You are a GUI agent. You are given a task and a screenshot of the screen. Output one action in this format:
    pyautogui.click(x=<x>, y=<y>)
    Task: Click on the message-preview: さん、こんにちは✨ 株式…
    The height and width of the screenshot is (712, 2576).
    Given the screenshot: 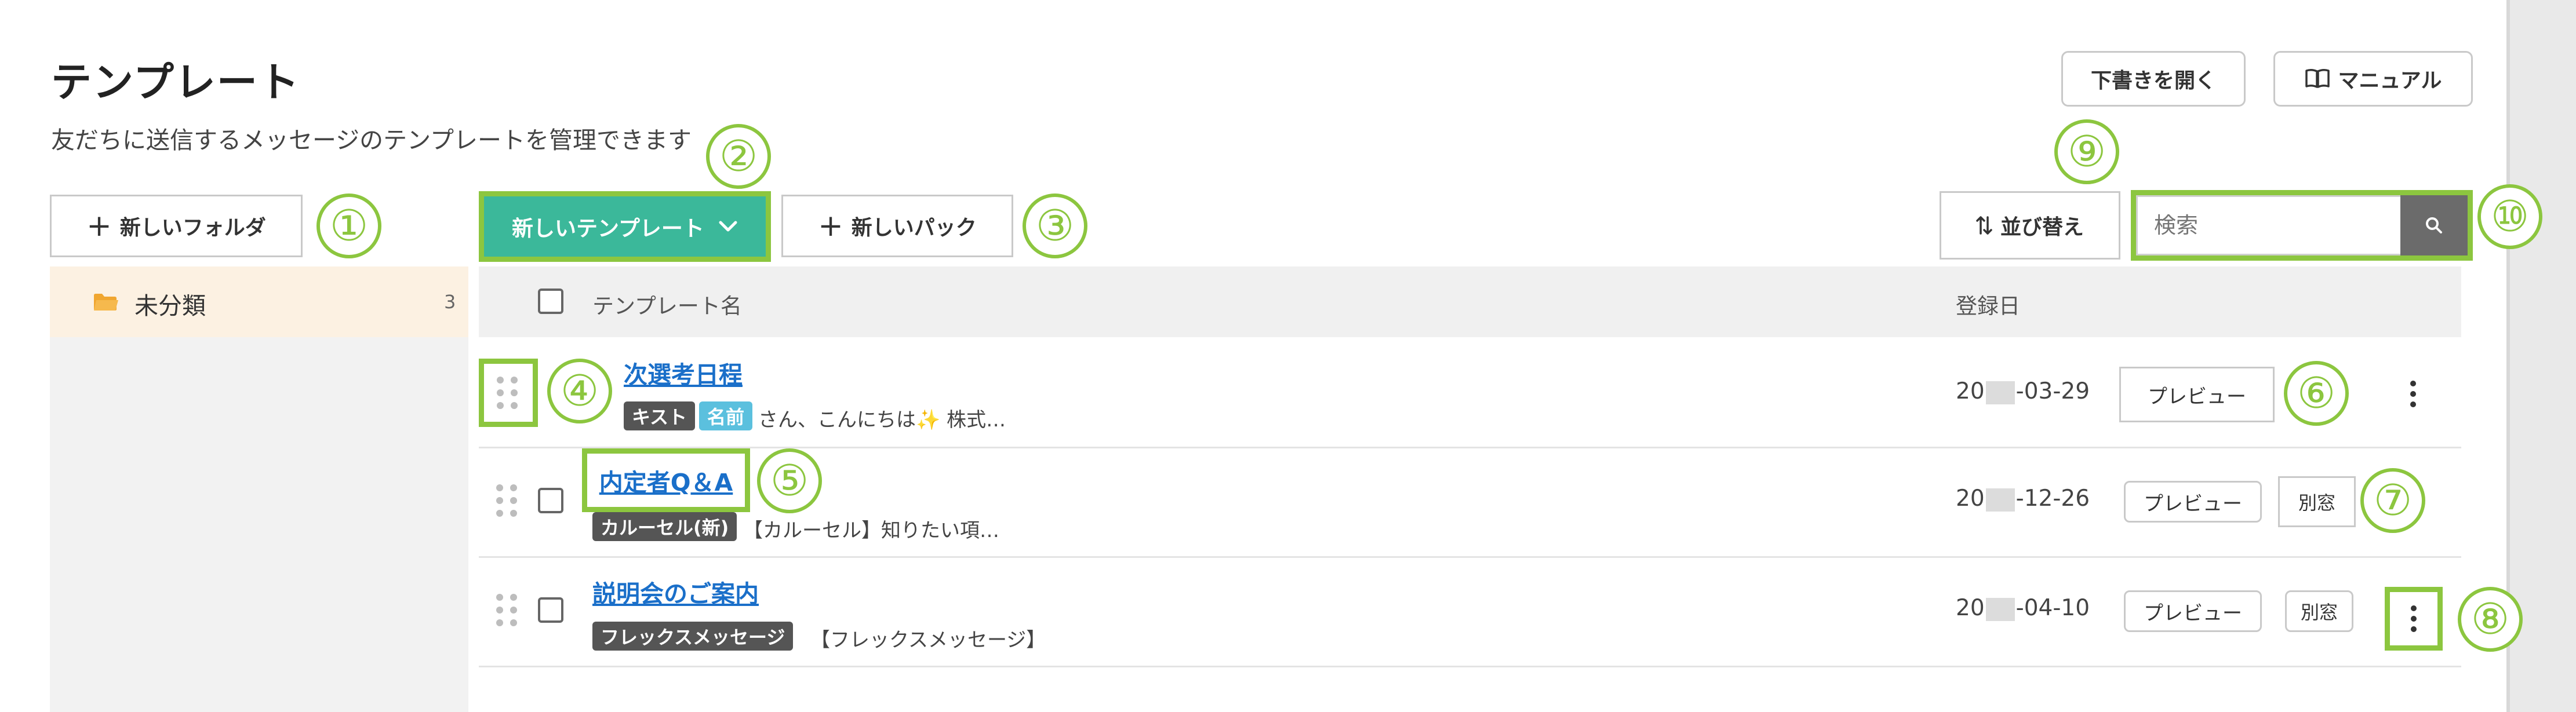 What is the action you would take?
    pyautogui.click(x=882, y=420)
    